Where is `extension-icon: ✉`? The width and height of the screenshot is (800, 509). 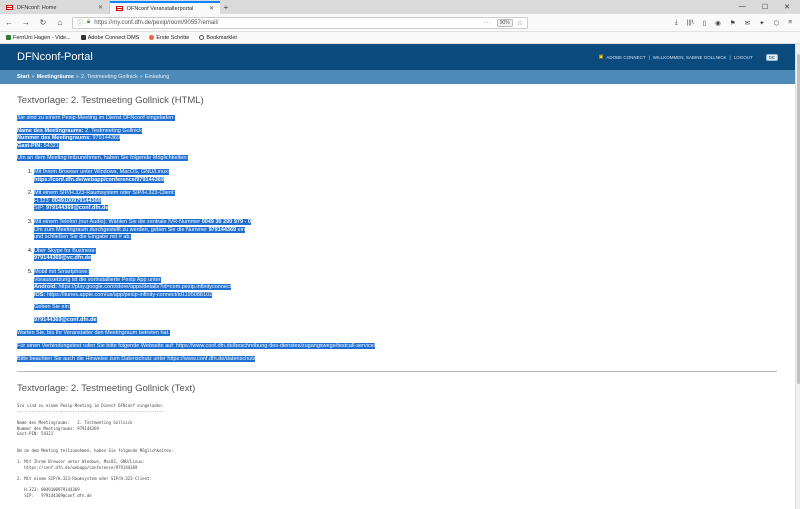 extension-icon: ✉ is located at coordinates (747, 23).